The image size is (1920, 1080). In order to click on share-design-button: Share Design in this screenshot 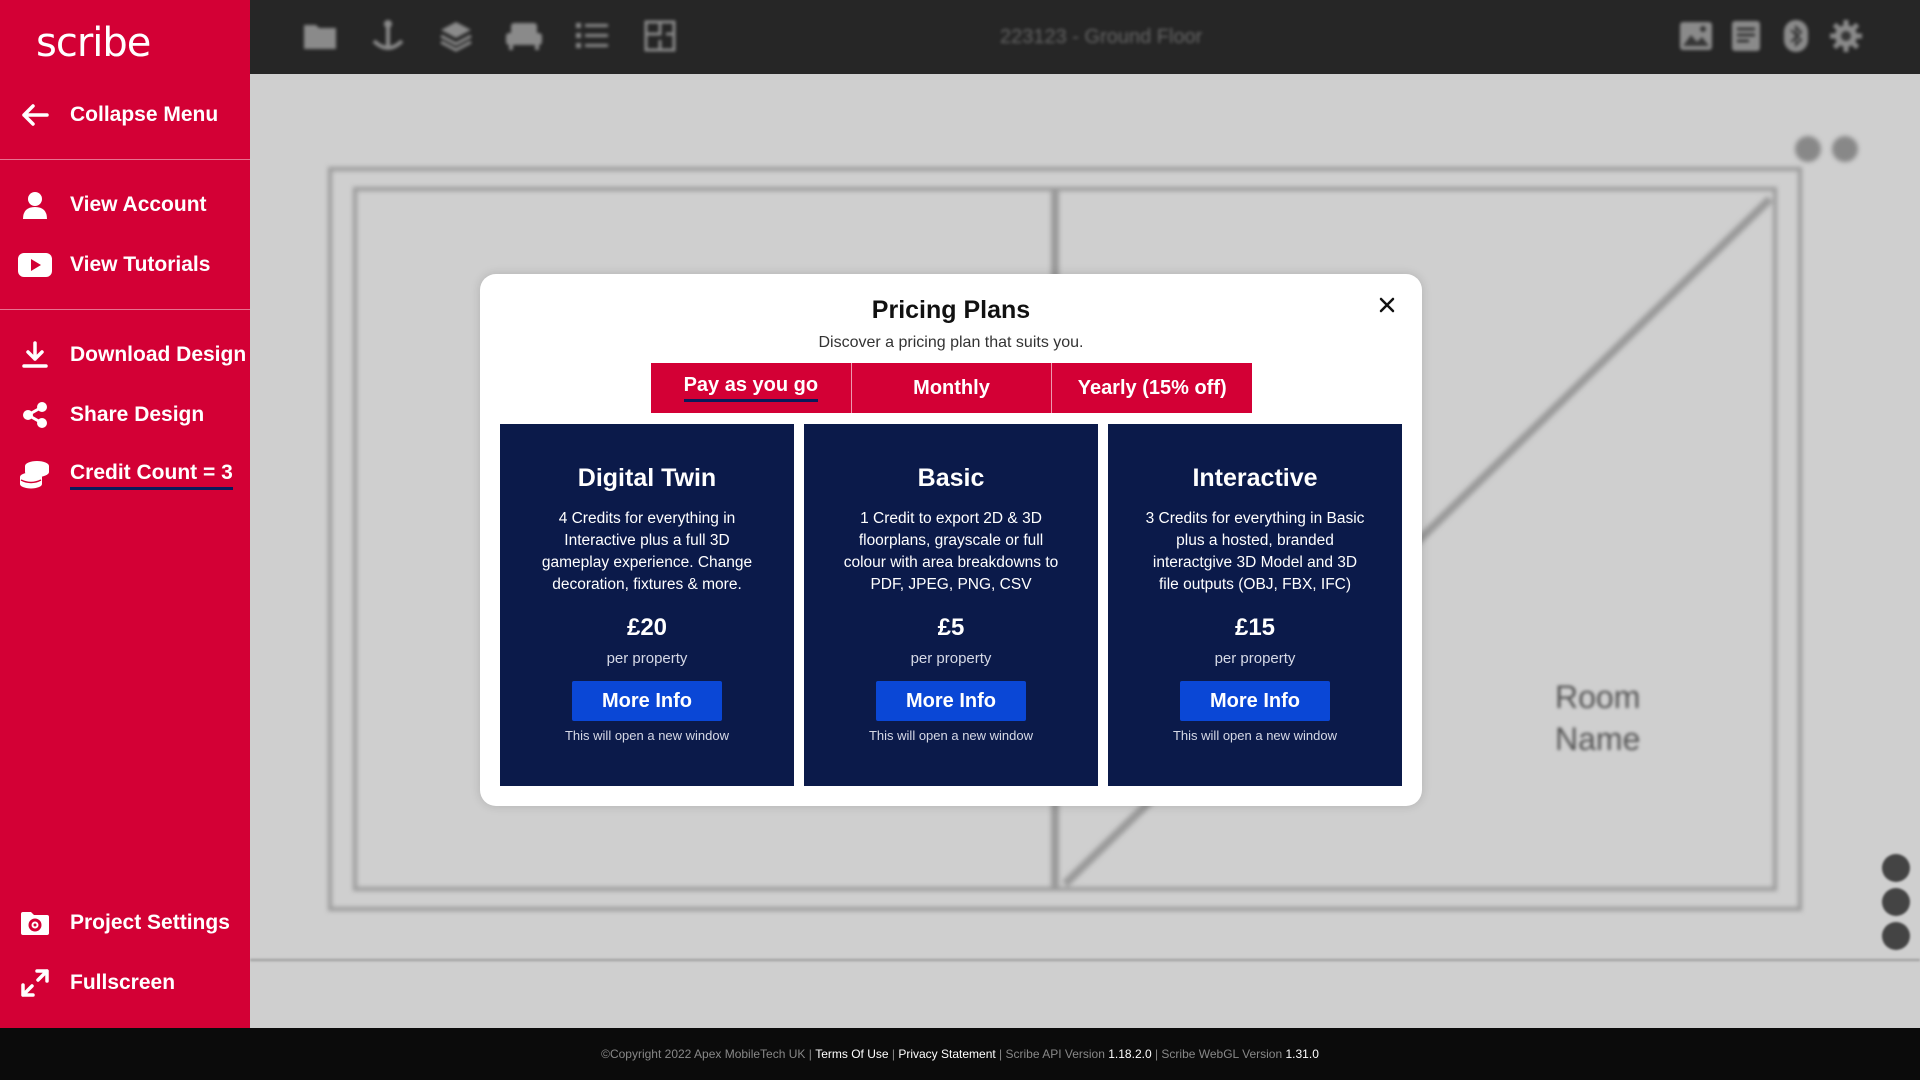, I will do `click(125, 415)`.